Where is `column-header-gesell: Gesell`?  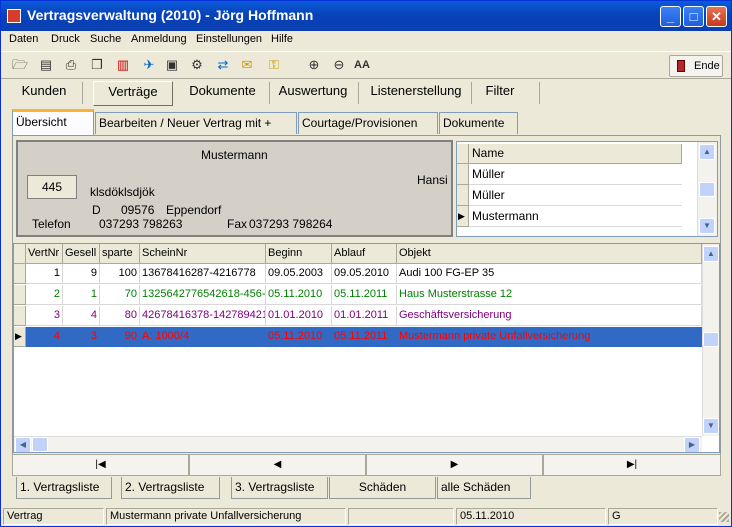
column-header-gesell: Gesell is located at coordinates (81, 254).